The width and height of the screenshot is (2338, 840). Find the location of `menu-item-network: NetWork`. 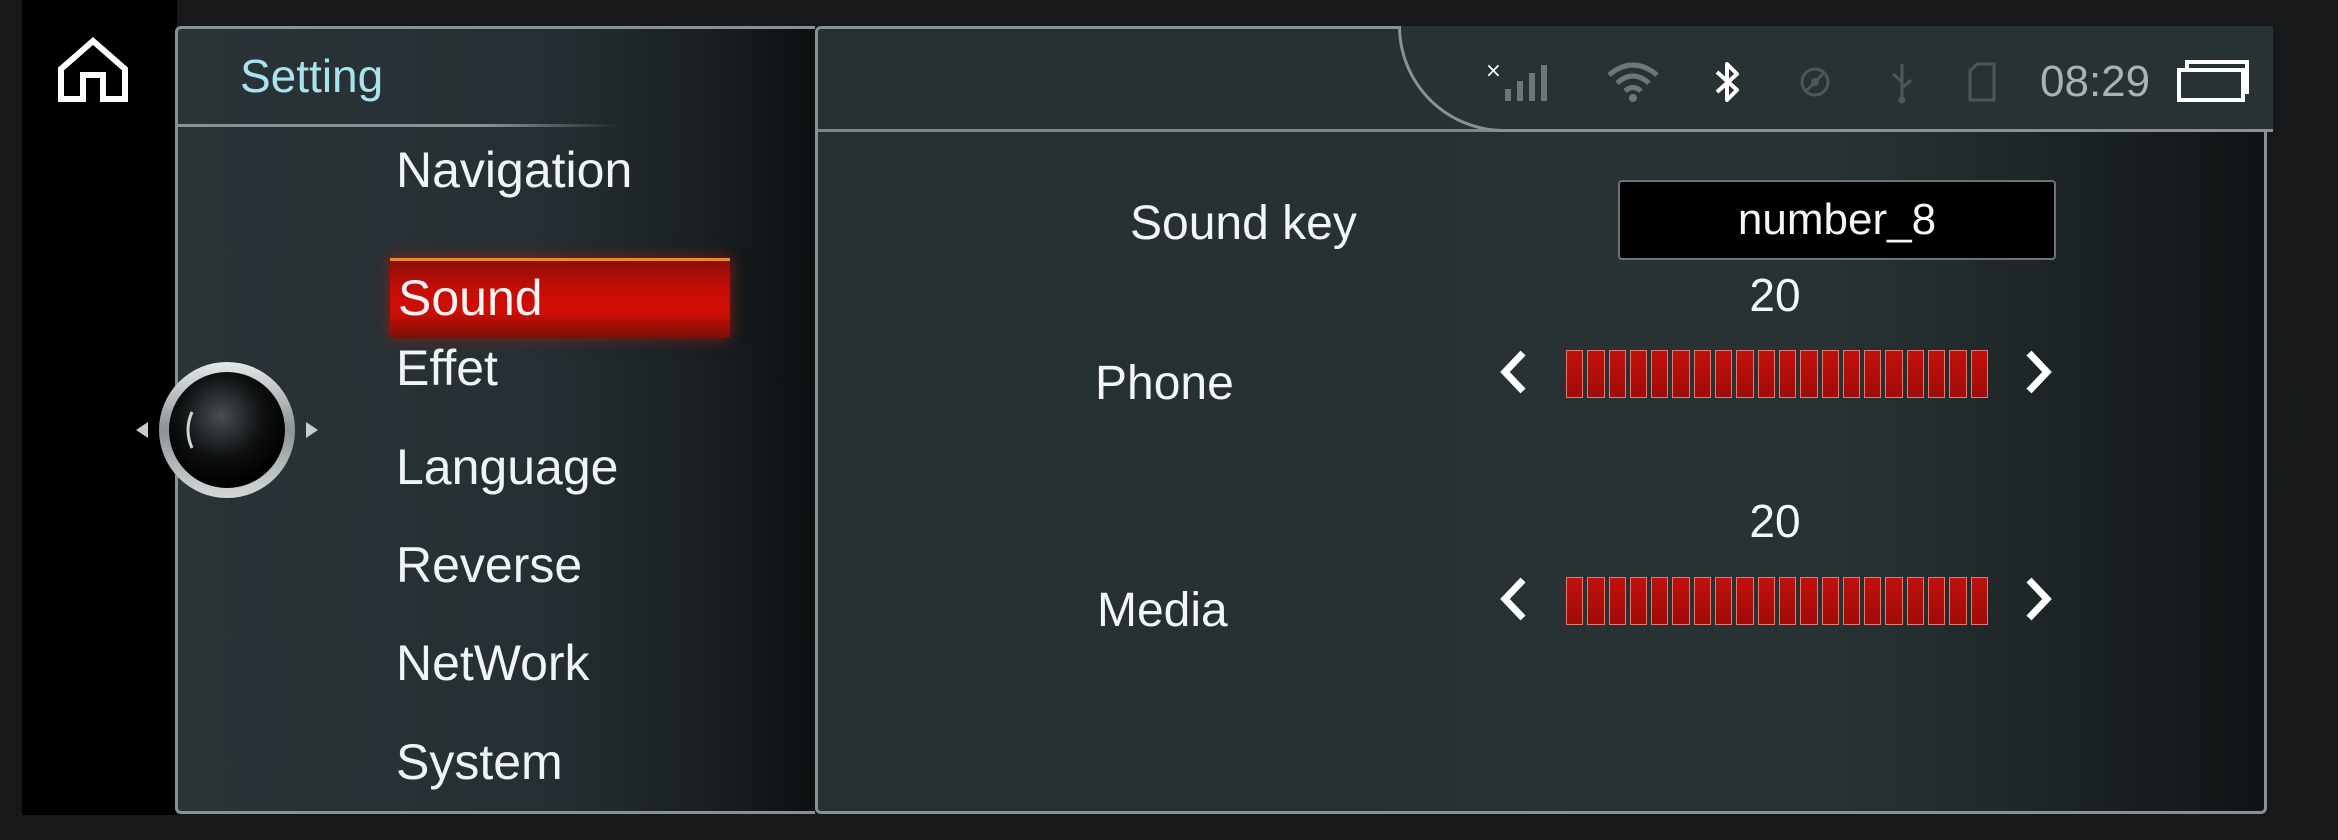

menu-item-network: NetWork is located at coordinates (558, 663).